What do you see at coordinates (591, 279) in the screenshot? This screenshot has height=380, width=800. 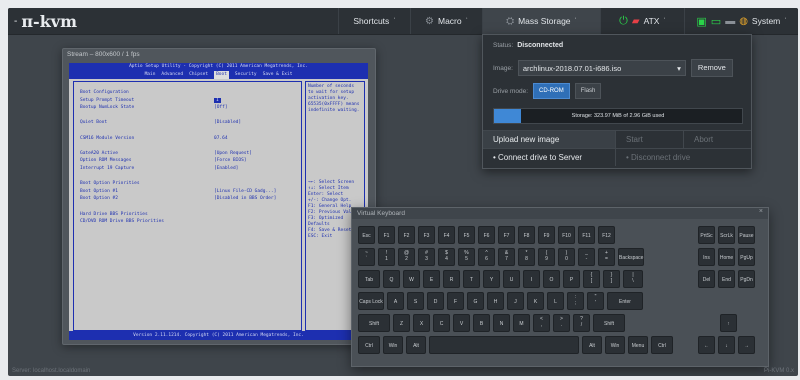 I see `keyboard-key: {[` at bounding box center [591, 279].